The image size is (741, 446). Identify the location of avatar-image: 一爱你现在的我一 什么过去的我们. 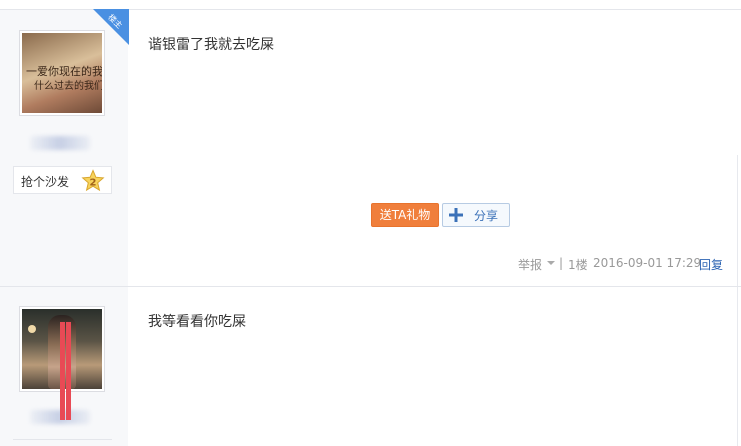
(62, 73).